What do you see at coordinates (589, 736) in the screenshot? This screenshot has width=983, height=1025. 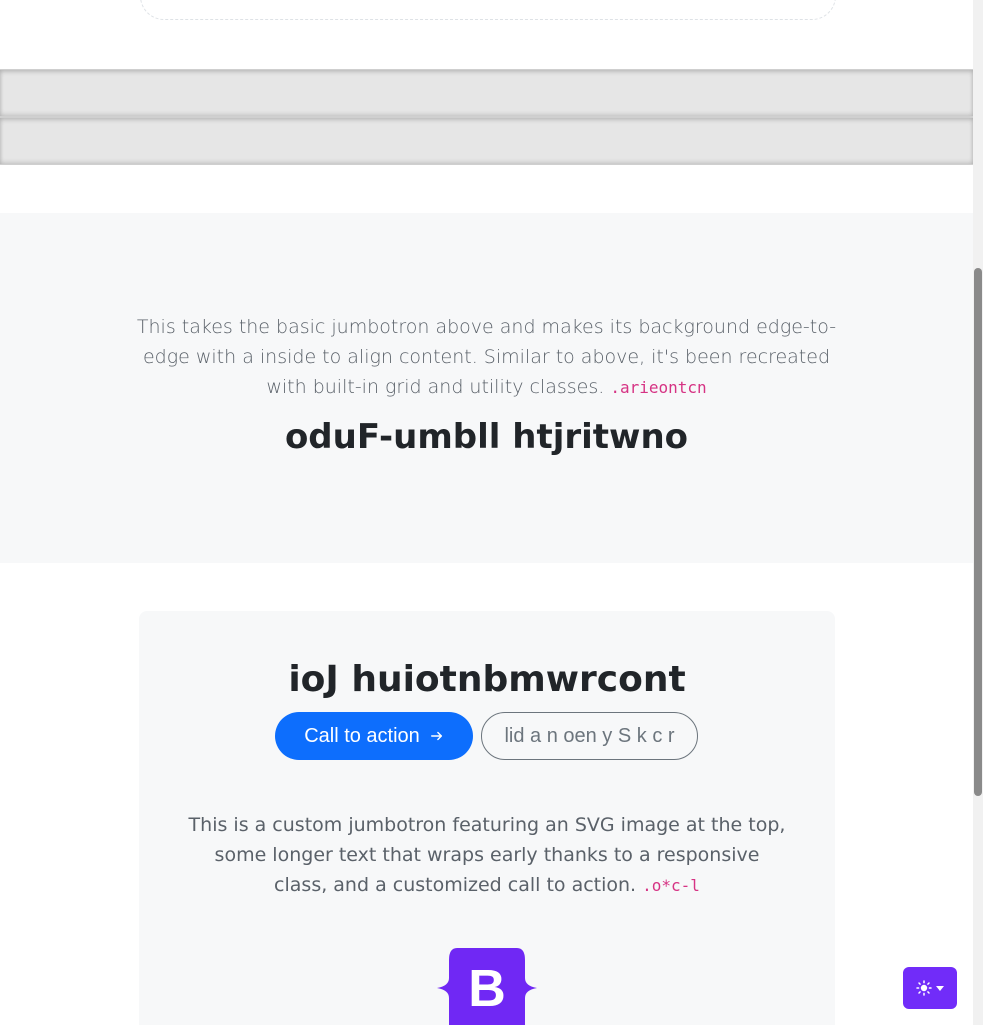 I see `secondary-button: lid a n oen y S k c r` at bounding box center [589, 736].